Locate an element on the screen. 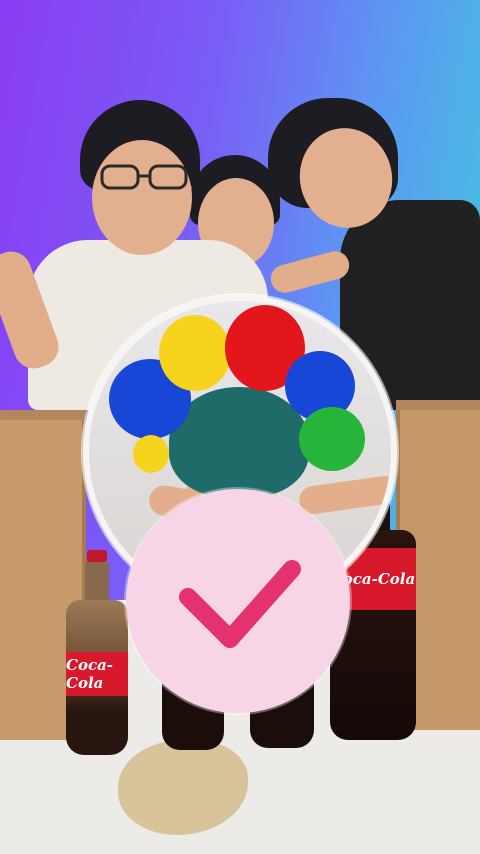  glasses-icon is located at coordinates (144, 177).